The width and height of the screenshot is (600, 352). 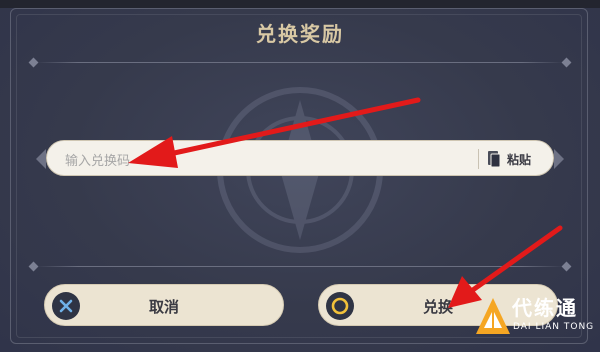 What do you see at coordinates (554, 327) in the screenshot?
I see `logo-pinyin: DAI LIAN TONG` at bounding box center [554, 327].